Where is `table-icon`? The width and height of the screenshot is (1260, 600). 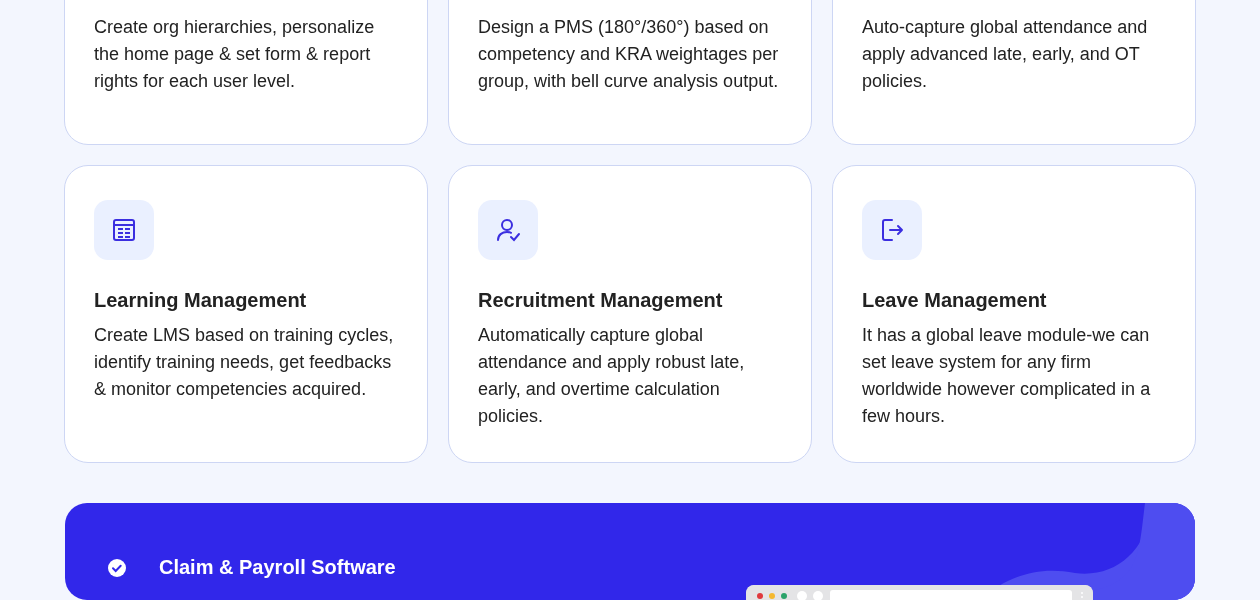 table-icon is located at coordinates (124, 230).